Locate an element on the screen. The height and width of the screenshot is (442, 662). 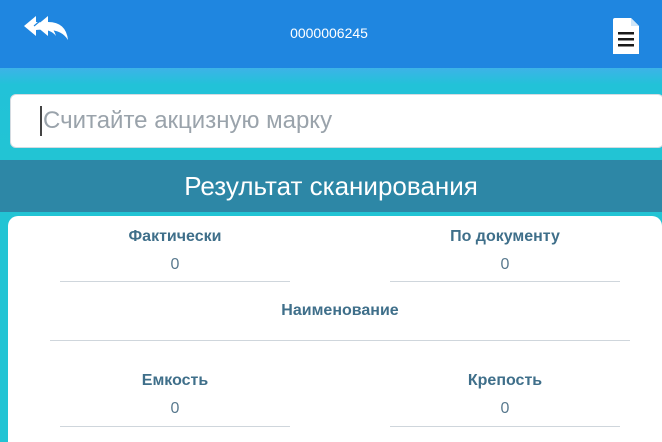
actual-label: Фактически is located at coordinates (175, 236).